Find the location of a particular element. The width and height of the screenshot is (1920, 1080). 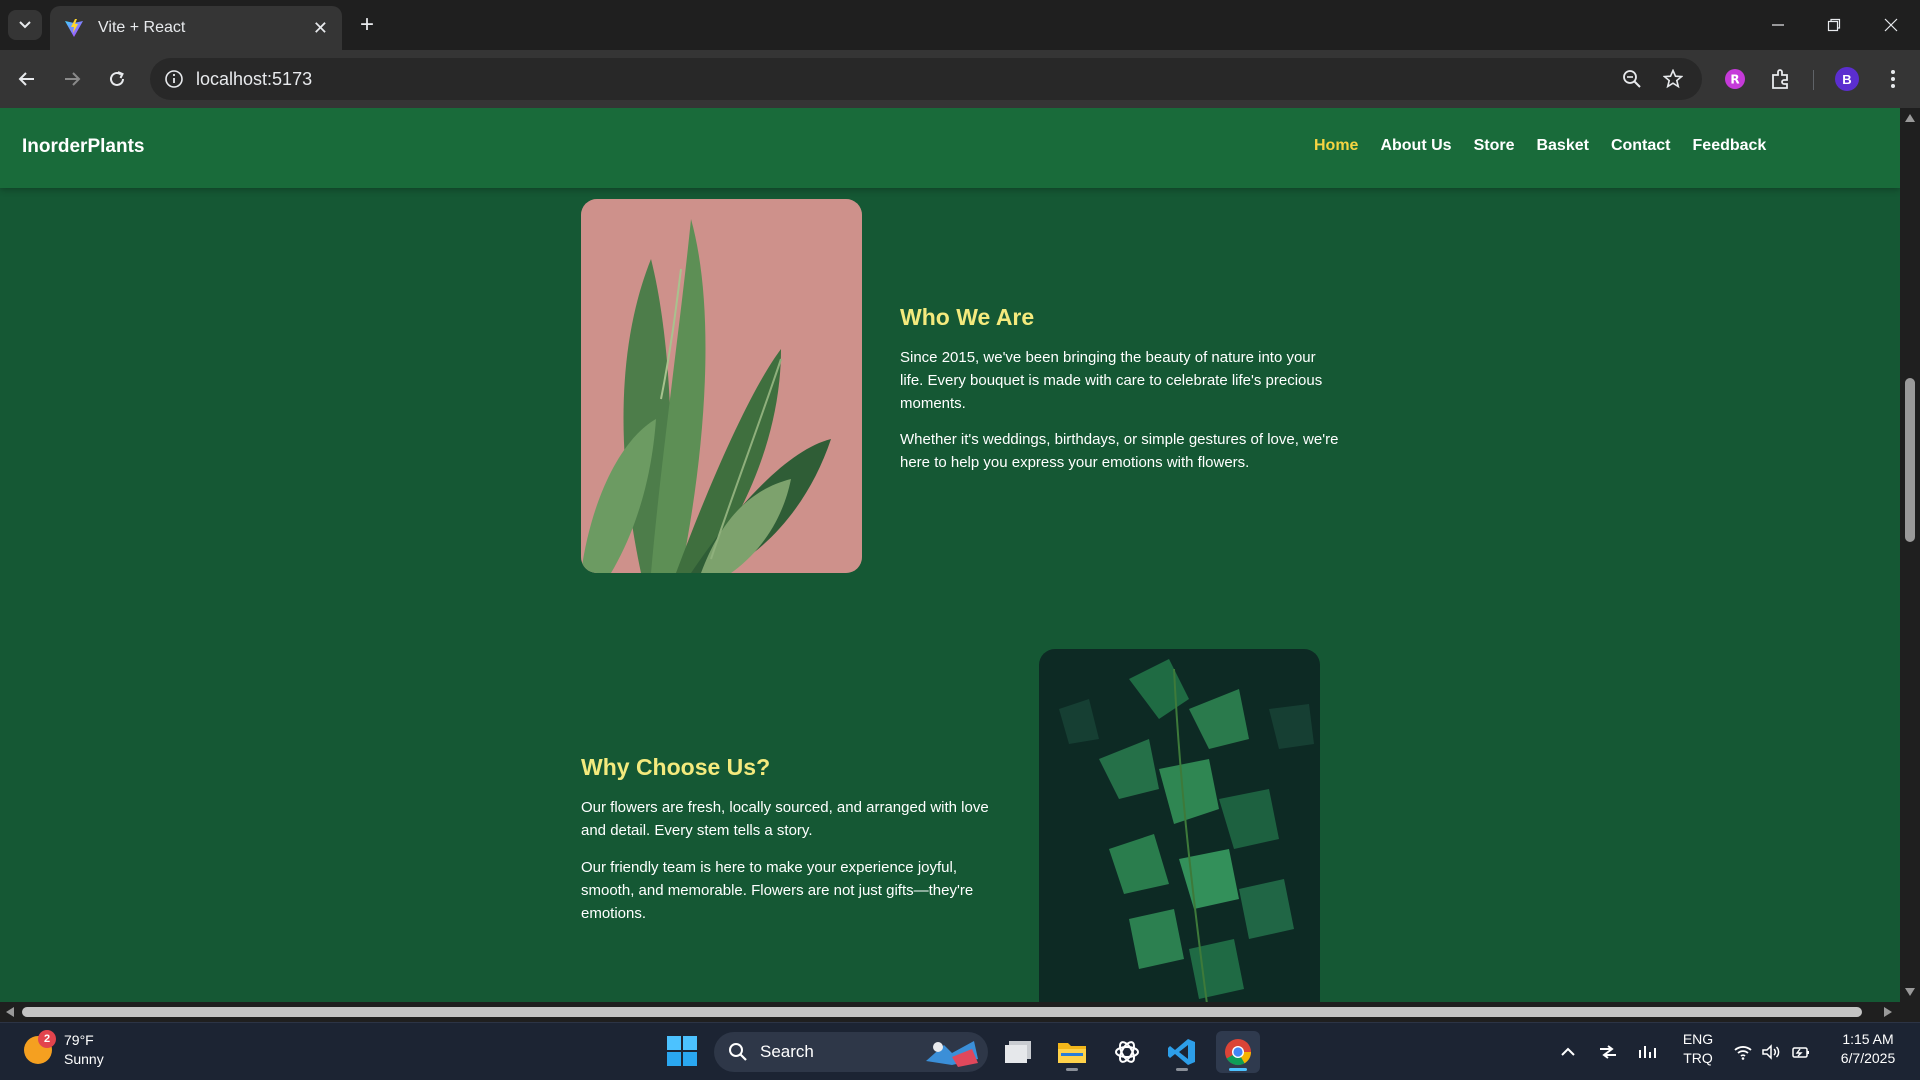

taskbar-search-label: Search is located at coordinates (787, 1051).